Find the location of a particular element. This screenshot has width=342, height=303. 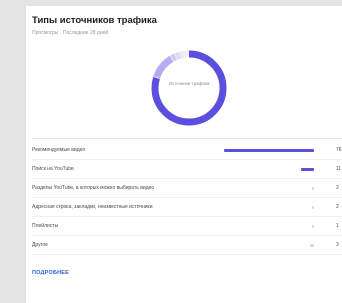

source-label: Рекомендуемые видео is located at coordinates (59, 150).